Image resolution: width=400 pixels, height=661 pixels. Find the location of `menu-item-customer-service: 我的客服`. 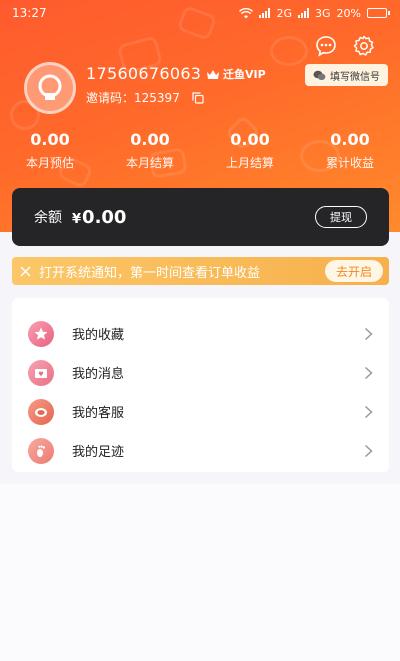

menu-item-customer-service: 我的客服 is located at coordinates (200, 411).